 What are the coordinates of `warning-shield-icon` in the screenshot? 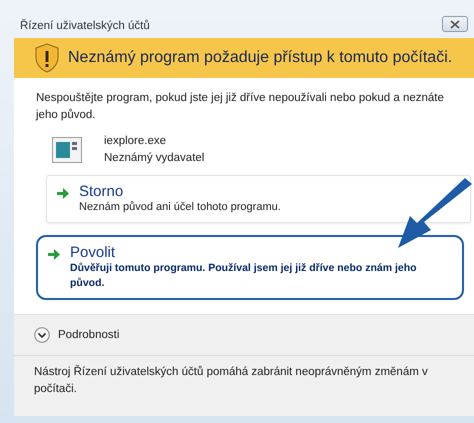 It's located at (47, 58).